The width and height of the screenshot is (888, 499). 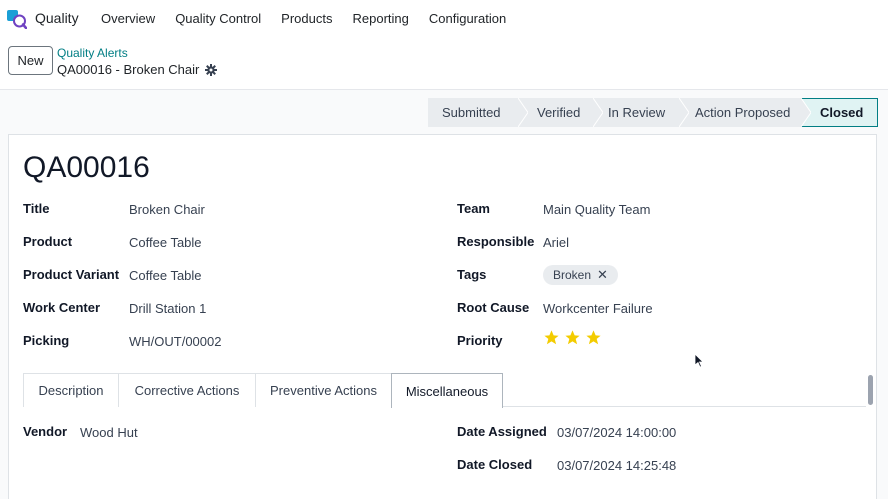 I want to click on work-center-field: Drill Station 1, so click(x=167, y=308).